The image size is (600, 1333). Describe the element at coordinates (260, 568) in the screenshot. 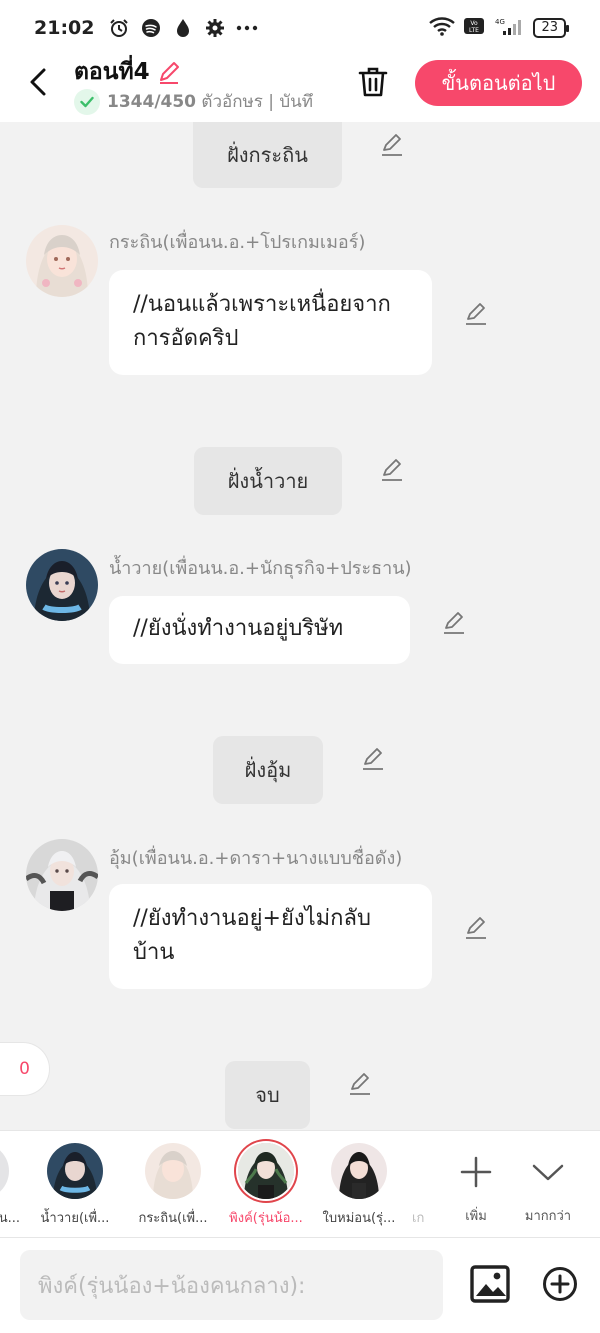

I see `character-name: น้ำวาย(เพื่อนน.อ.+นักธุรกิจ+ประธาน)` at that location.